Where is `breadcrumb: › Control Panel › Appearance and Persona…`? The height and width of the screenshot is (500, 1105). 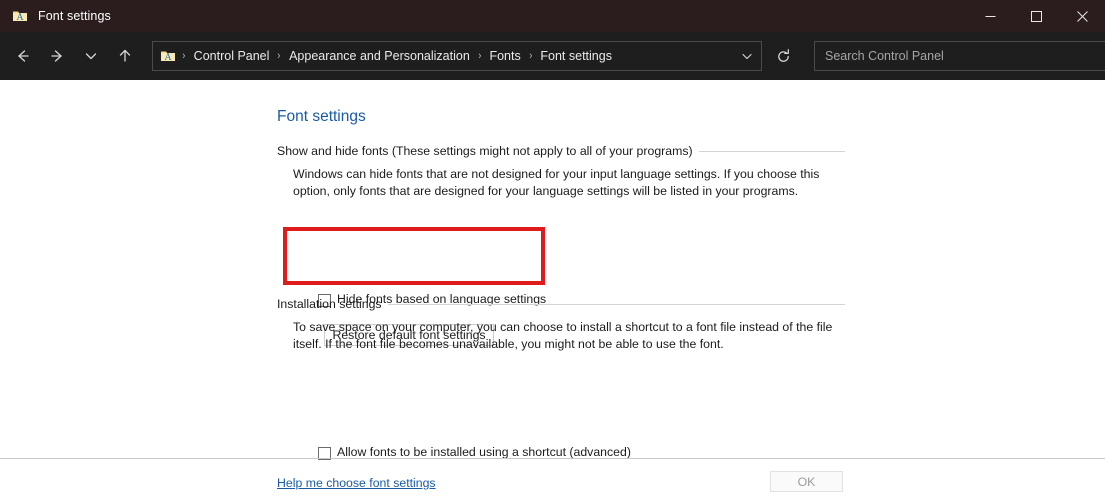 breadcrumb: › Control Panel › Appearance and Persona… is located at coordinates (454, 56).